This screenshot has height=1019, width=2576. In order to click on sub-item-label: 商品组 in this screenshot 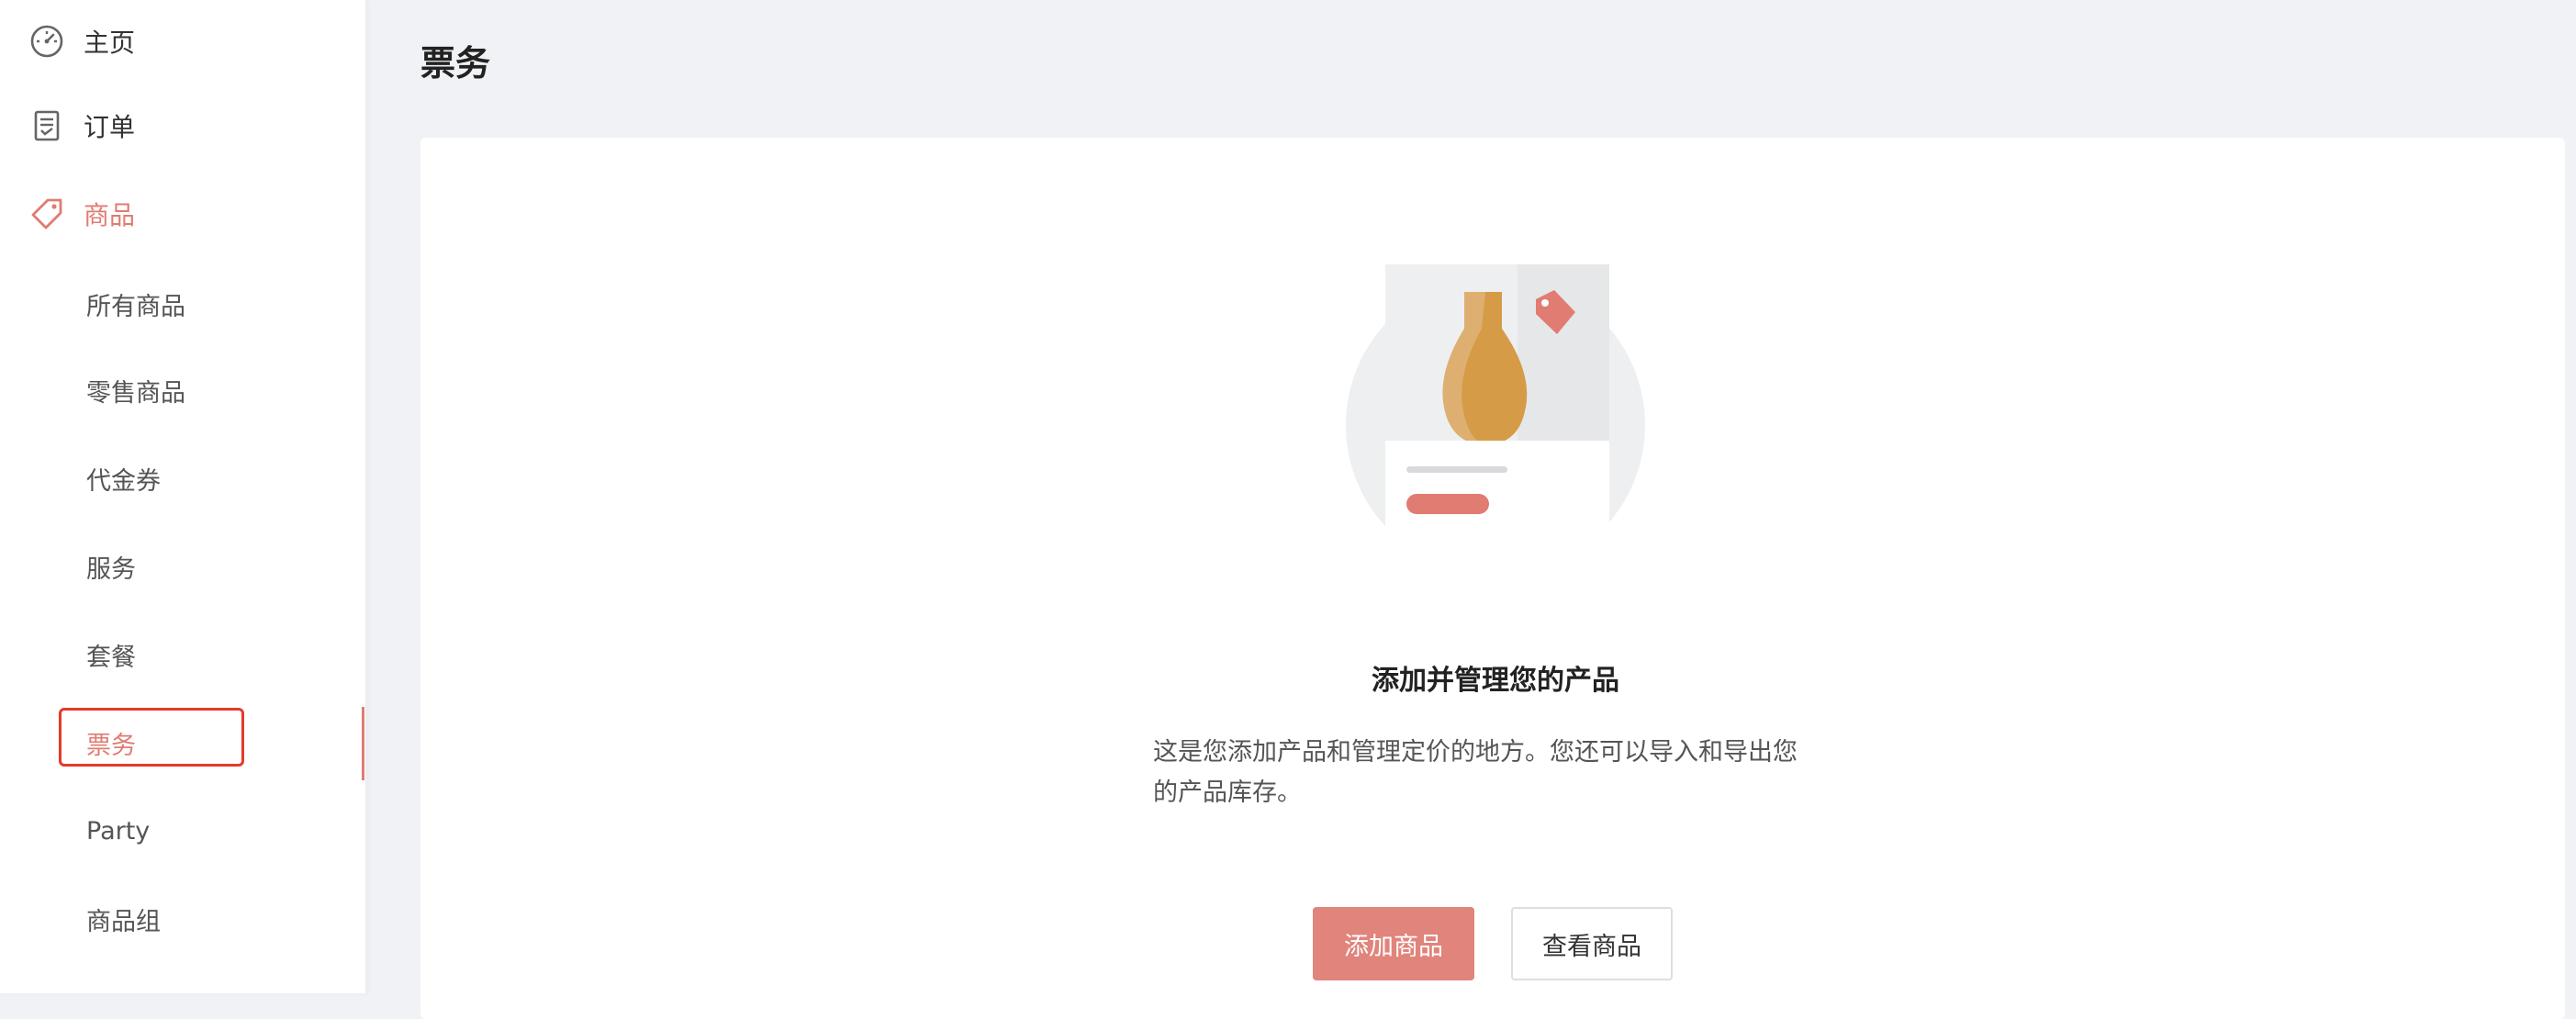, I will do `click(123, 921)`.